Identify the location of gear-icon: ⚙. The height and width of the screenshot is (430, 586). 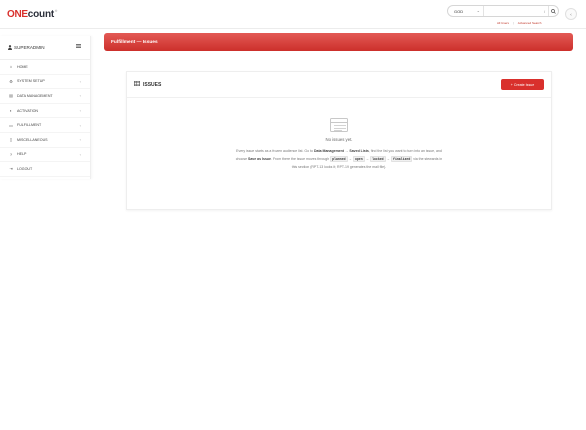
(11, 81).